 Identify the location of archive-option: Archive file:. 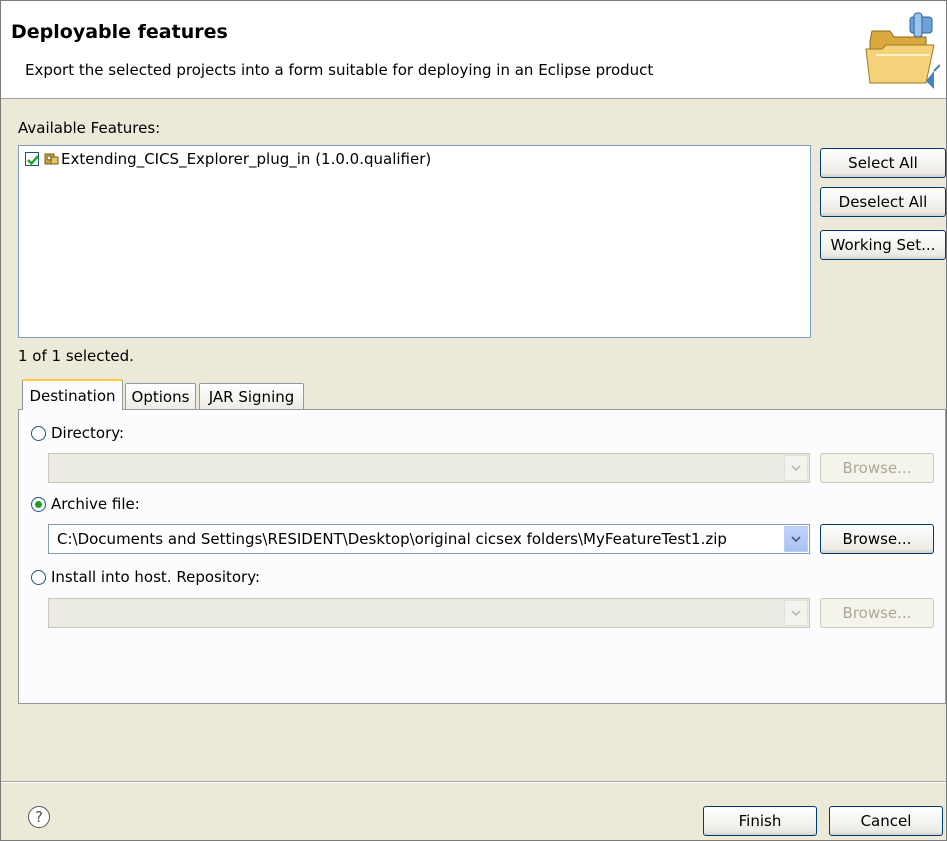
(85, 504).